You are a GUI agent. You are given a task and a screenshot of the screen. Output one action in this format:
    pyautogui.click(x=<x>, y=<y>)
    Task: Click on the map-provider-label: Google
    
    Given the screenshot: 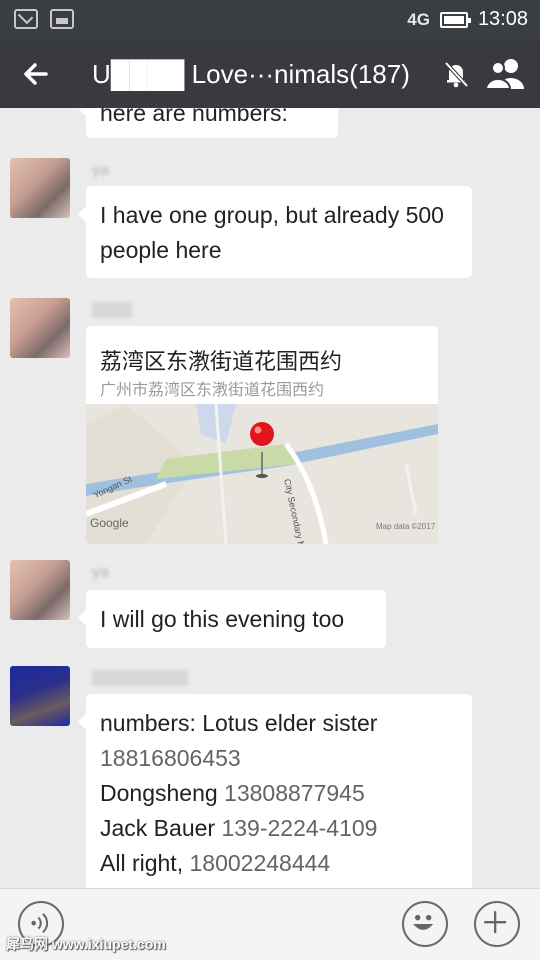 What is the action you would take?
    pyautogui.click(x=109, y=523)
    